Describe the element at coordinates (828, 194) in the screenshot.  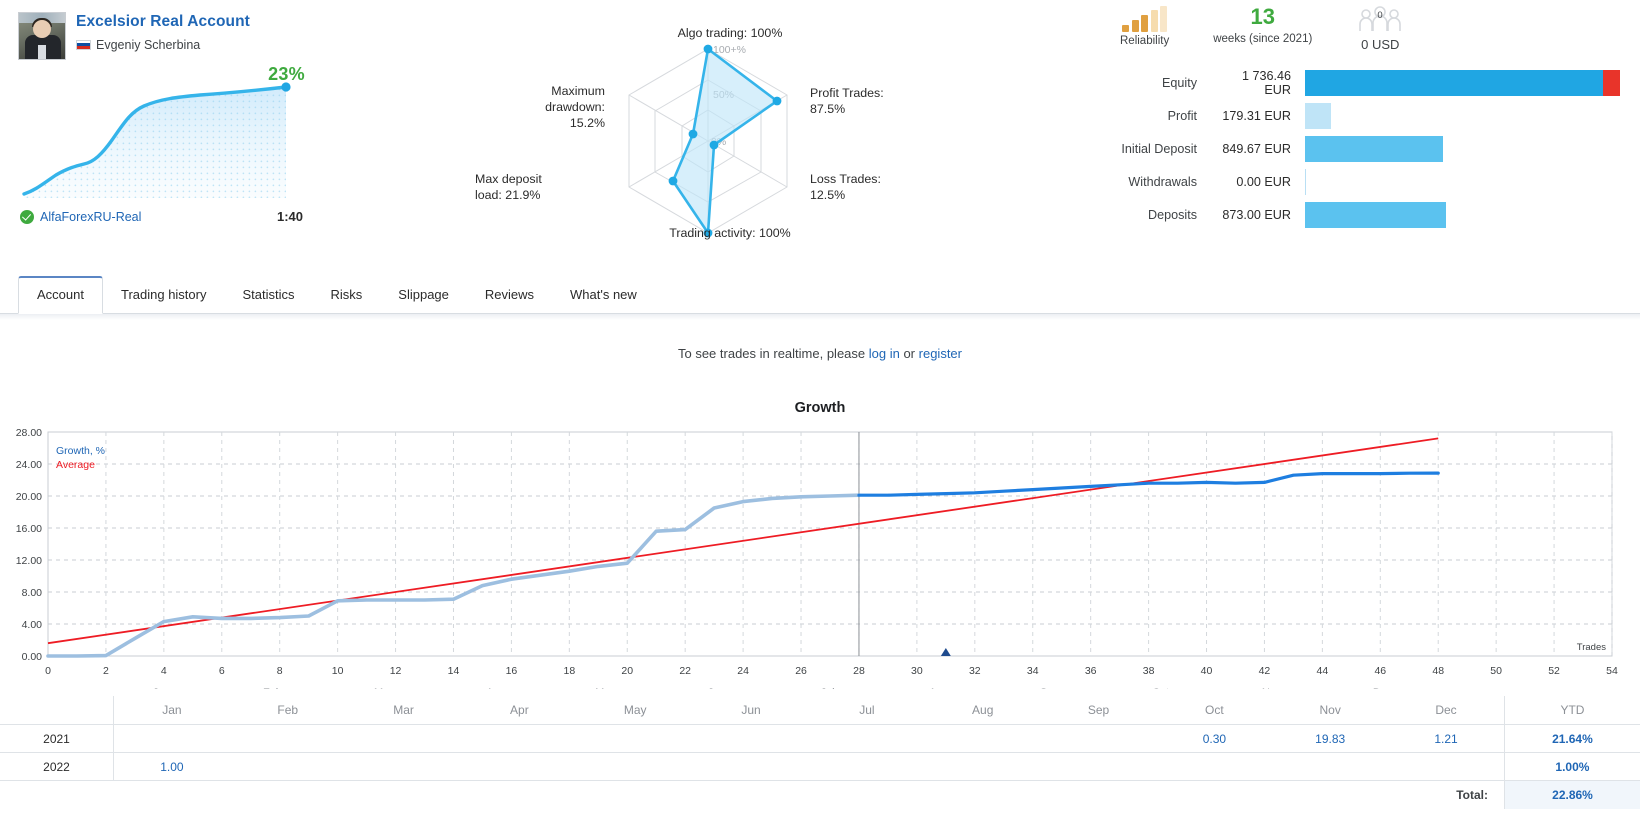
I see `radar-label-loss-trades-line2: 12.5%` at that location.